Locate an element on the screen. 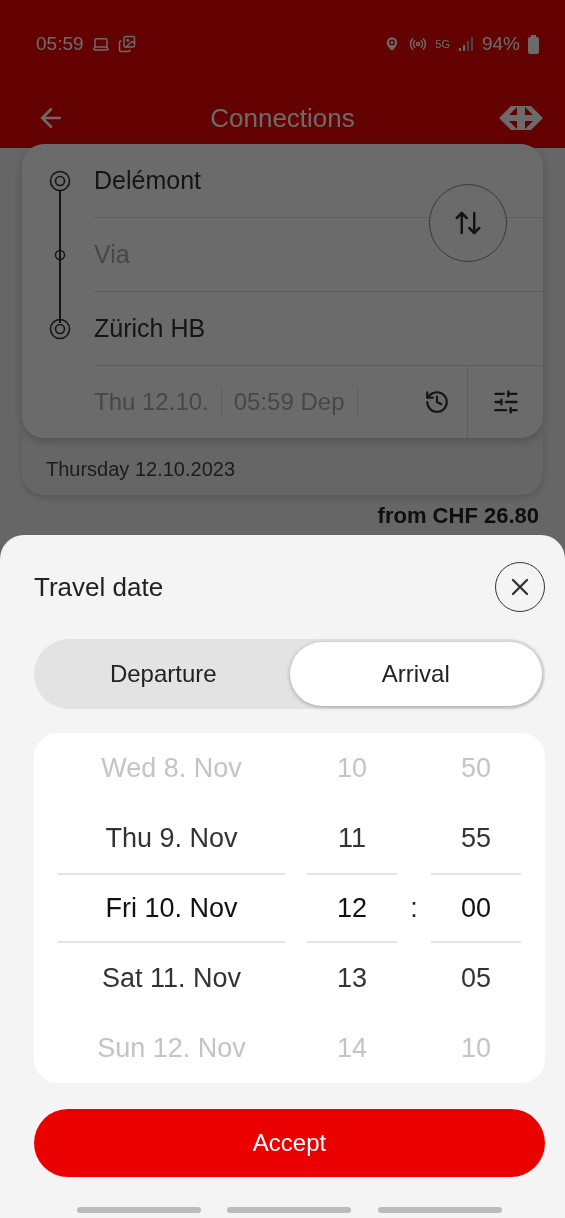 This screenshot has width=565, height=1218. picker-option: Fri 10. Nov is located at coordinates (172, 908).